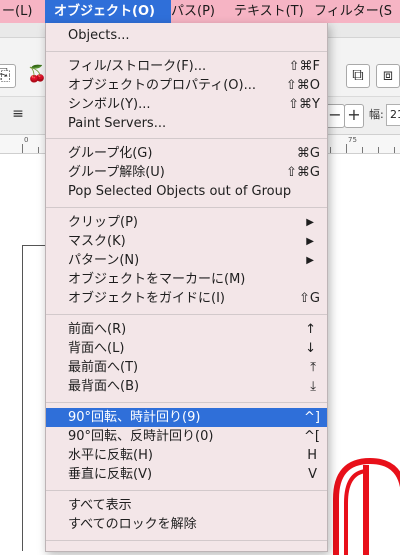 The height and width of the screenshot is (555, 400). What do you see at coordinates (110, 474) in the screenshot?
I see `menu-item-label: 垂直に反転(V)` at bounding box center [110, 474].